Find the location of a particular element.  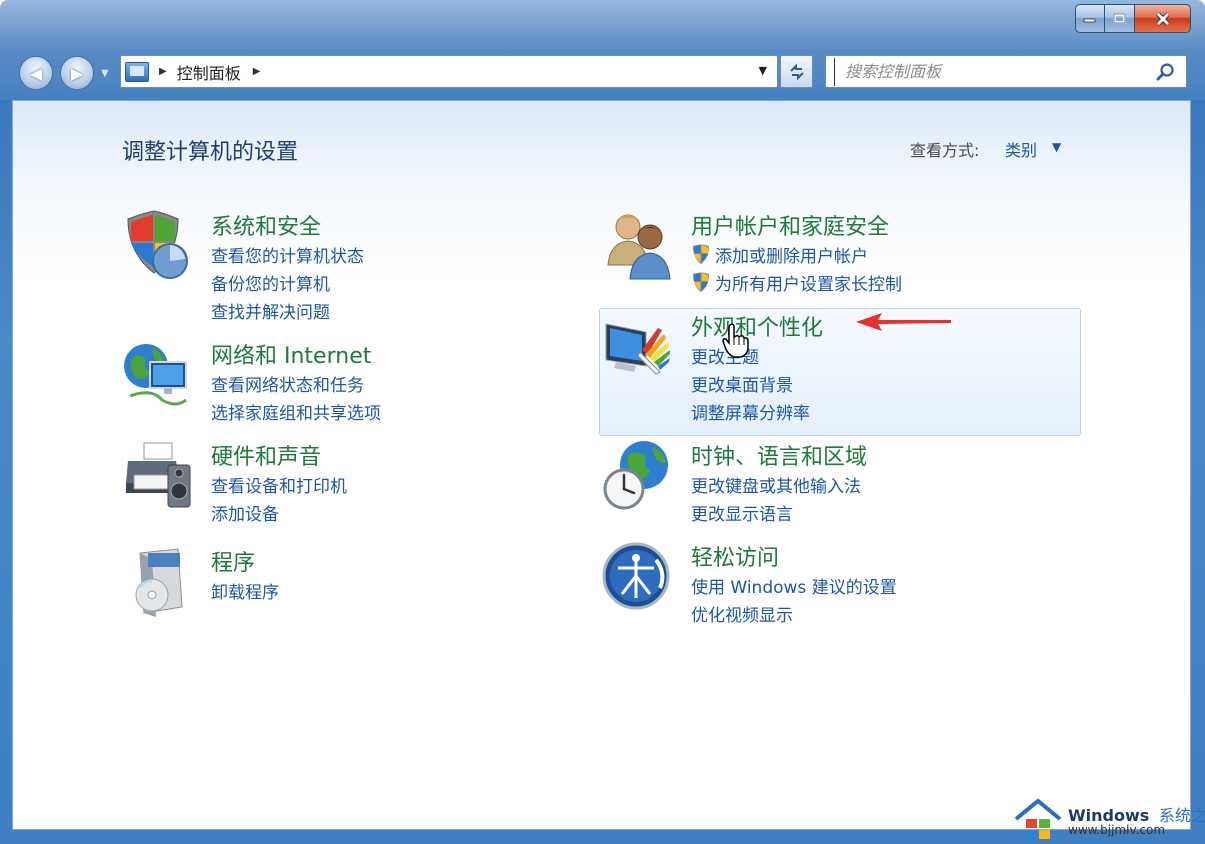

caption-buttons is located at coordinates (1133, 18).